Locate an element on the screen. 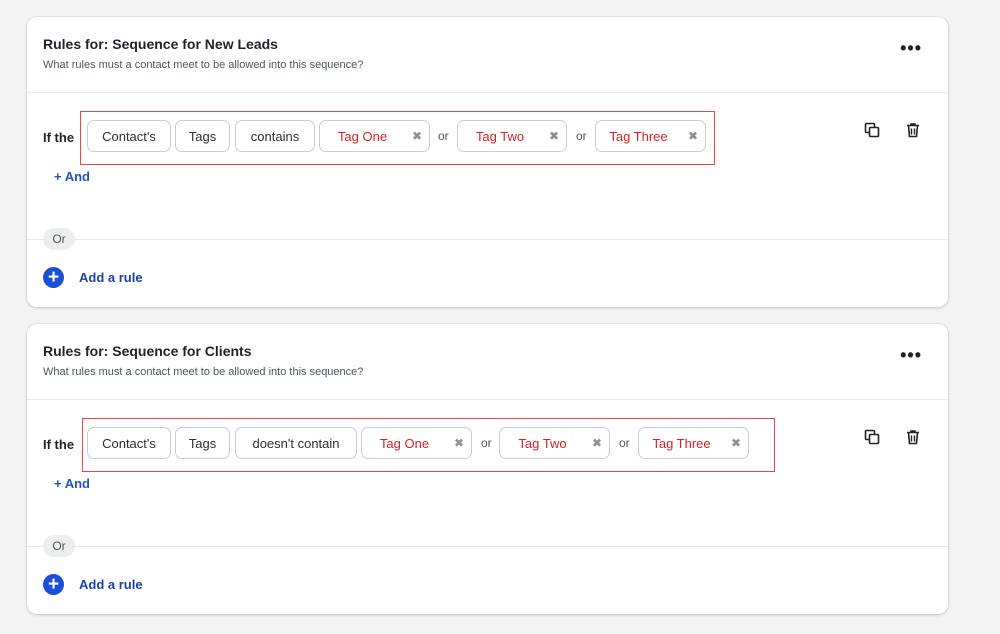 This screenshot has width=1000, height=634. operator-select: doesn't contain is located at coordinates (296, 443).